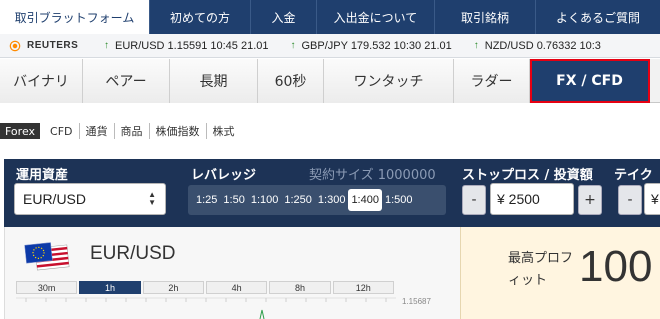 The image size is (660, 319). What do you see at coordinates (630, 200) in the screenshot?
I see `takeprofit-decrease-button: -` at bounding box center [630, 200].